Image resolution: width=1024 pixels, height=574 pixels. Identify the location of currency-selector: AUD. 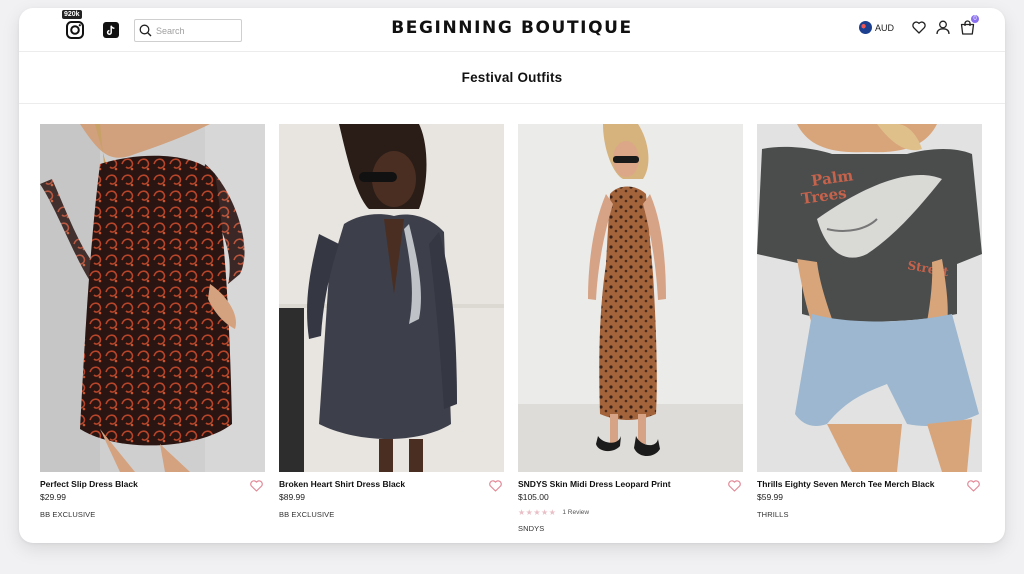
(876, 27).